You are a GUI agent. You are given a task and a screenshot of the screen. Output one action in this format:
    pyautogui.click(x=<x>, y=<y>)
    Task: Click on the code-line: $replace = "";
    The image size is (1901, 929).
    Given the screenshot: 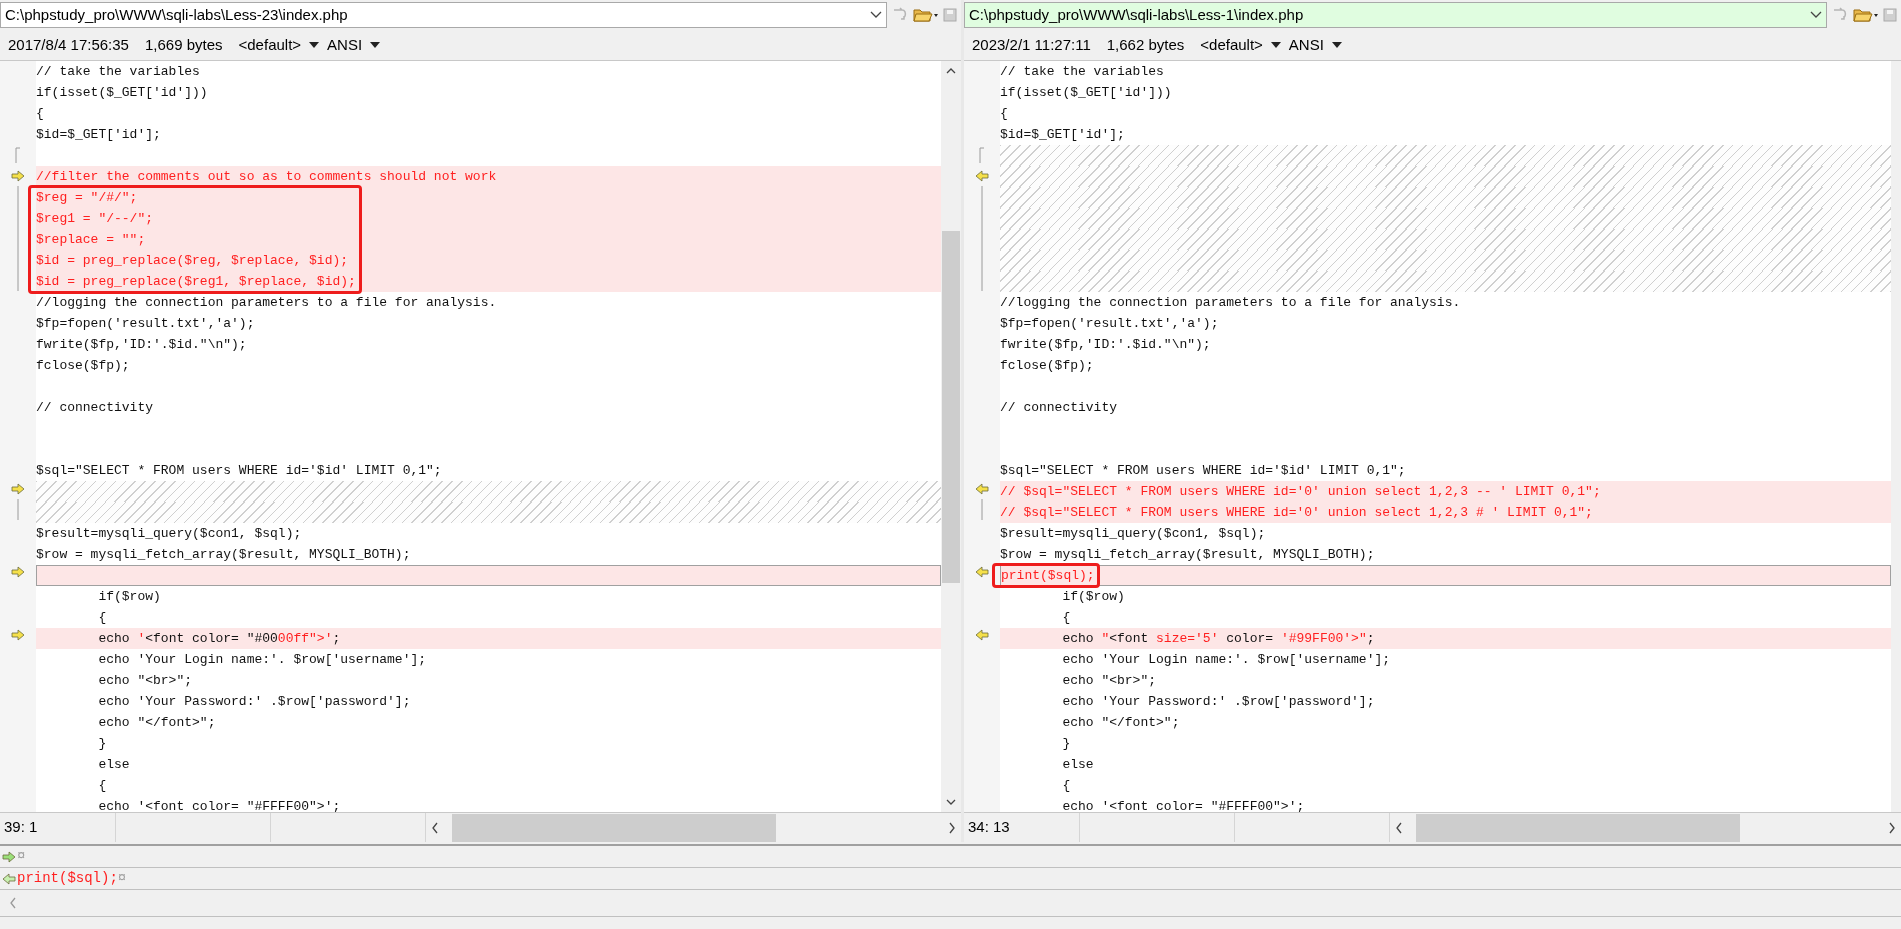 What is the action you would take?
    pyautogui.click(x=91, y=240)
    